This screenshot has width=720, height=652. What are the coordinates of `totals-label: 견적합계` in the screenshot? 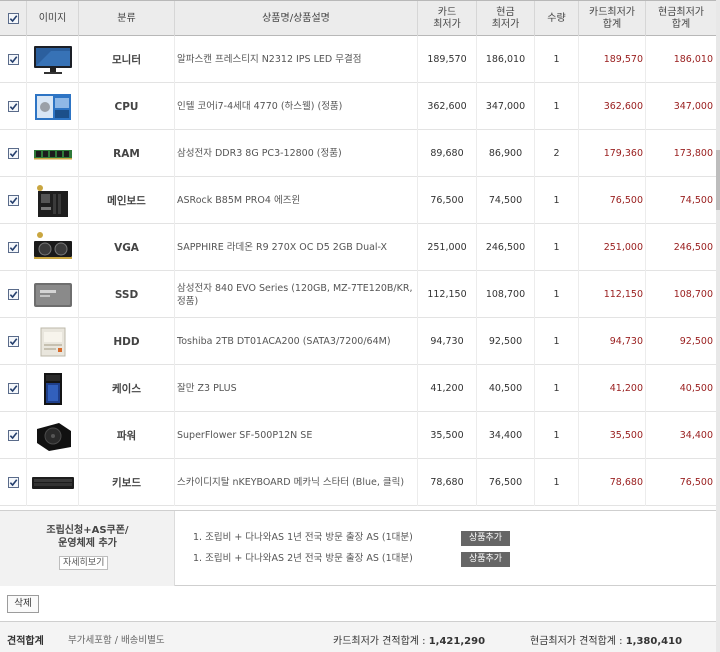 It's located at (25, 641).